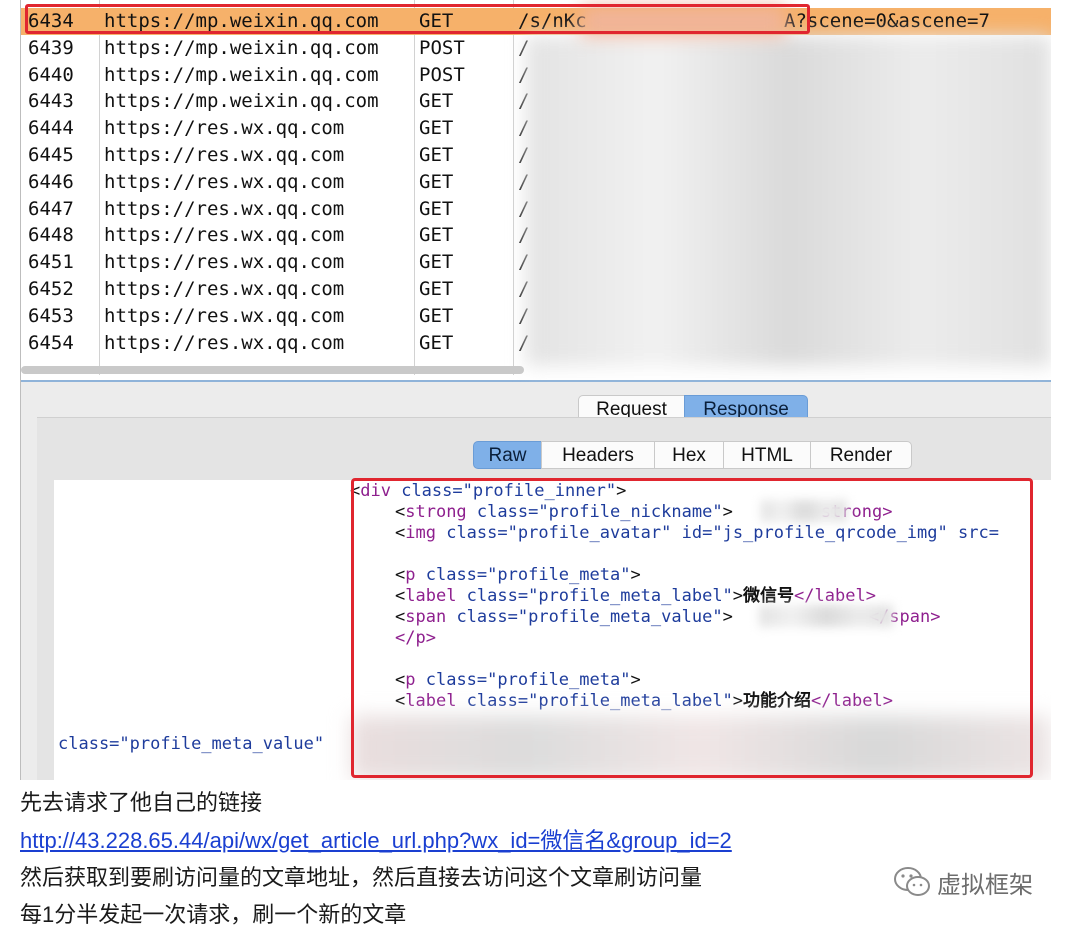 The image size is (1080, 930). Describe the element at coordinates (89, 744) in the screenshot. I see `code-token: class=` at that location.